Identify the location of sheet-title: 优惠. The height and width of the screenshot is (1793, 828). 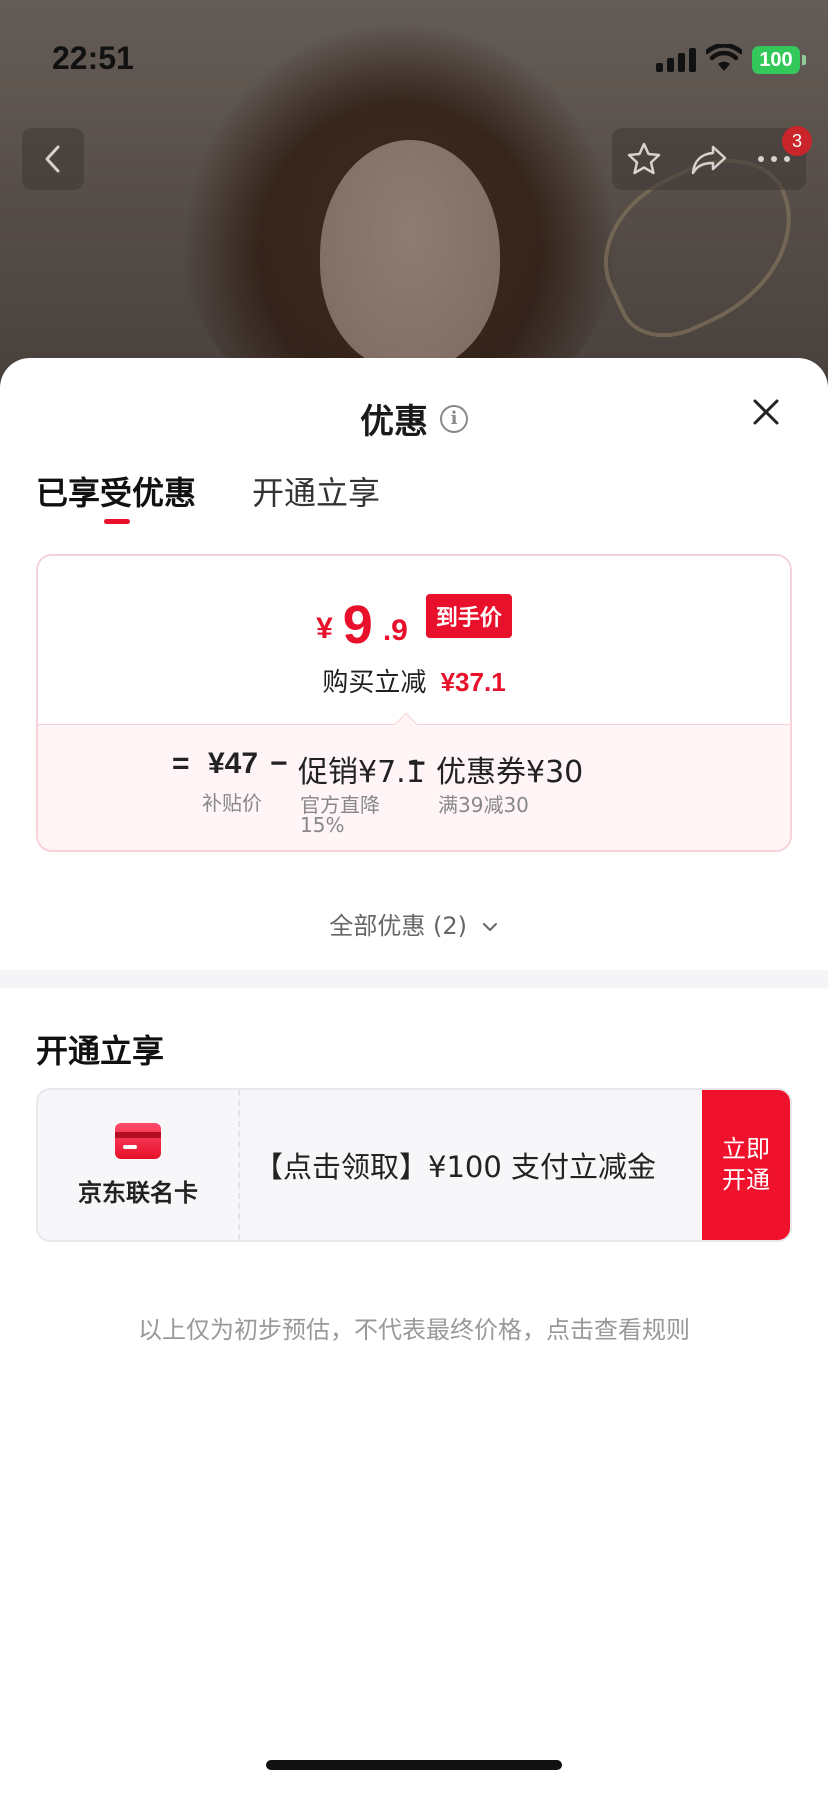
(394, 422).